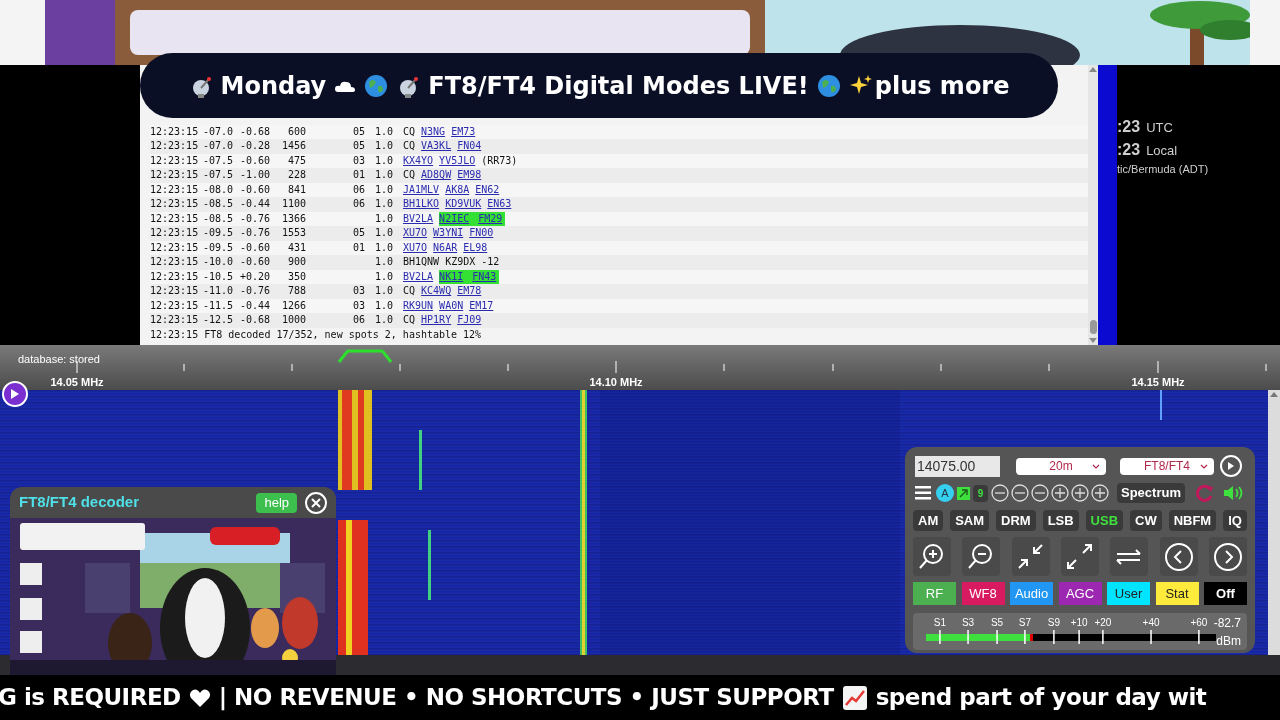  Describe the element at coordinates (360, 204) in the screenshot. I see `slot-cell-text: 06` at that location.